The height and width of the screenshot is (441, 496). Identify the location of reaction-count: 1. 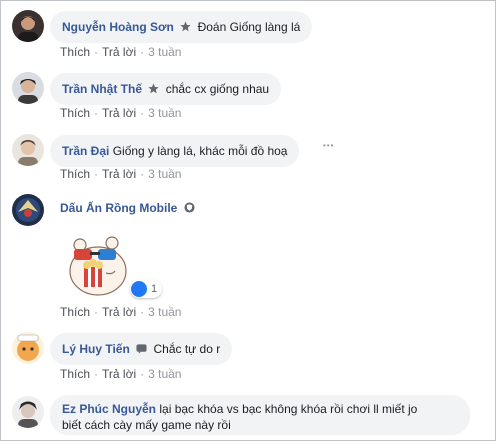
(146, 289).